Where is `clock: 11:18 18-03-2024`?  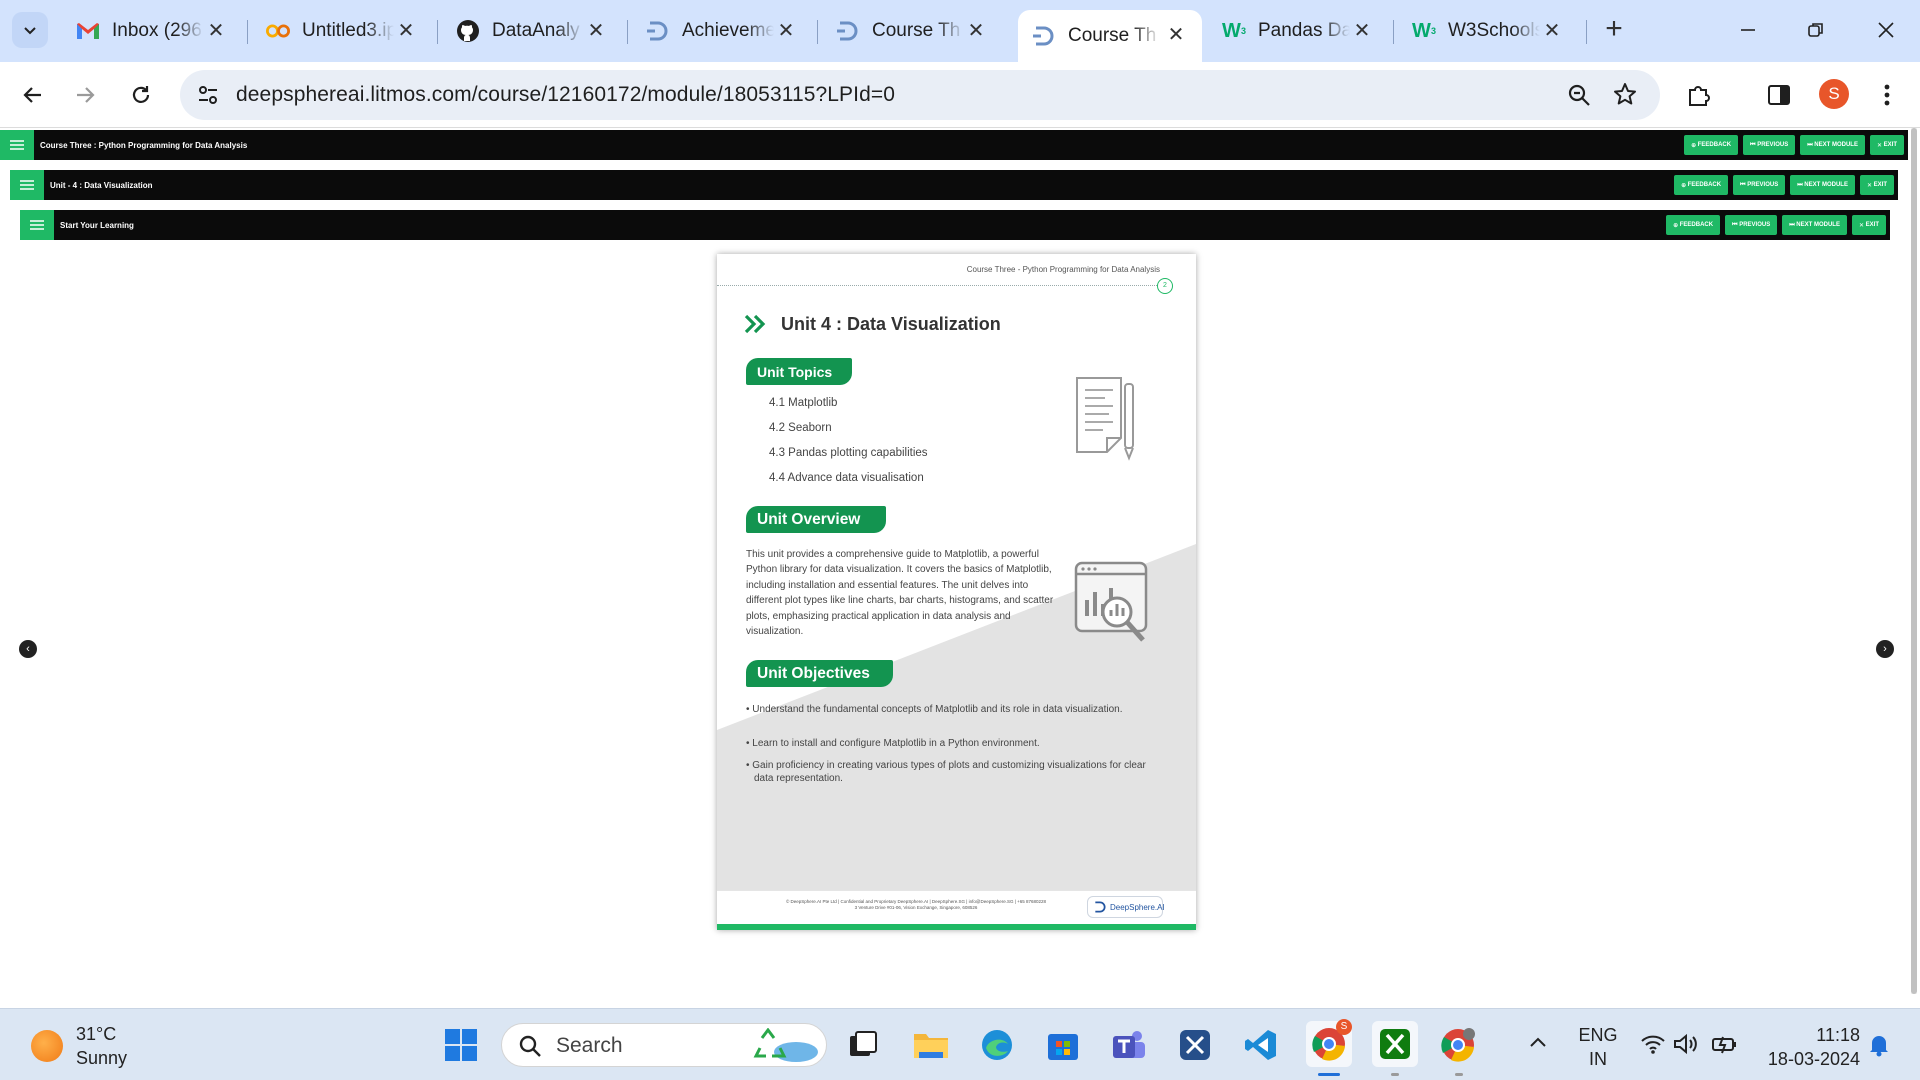
clock: 11:18 18-03-2024 is located at coordinates (1810, 1051).